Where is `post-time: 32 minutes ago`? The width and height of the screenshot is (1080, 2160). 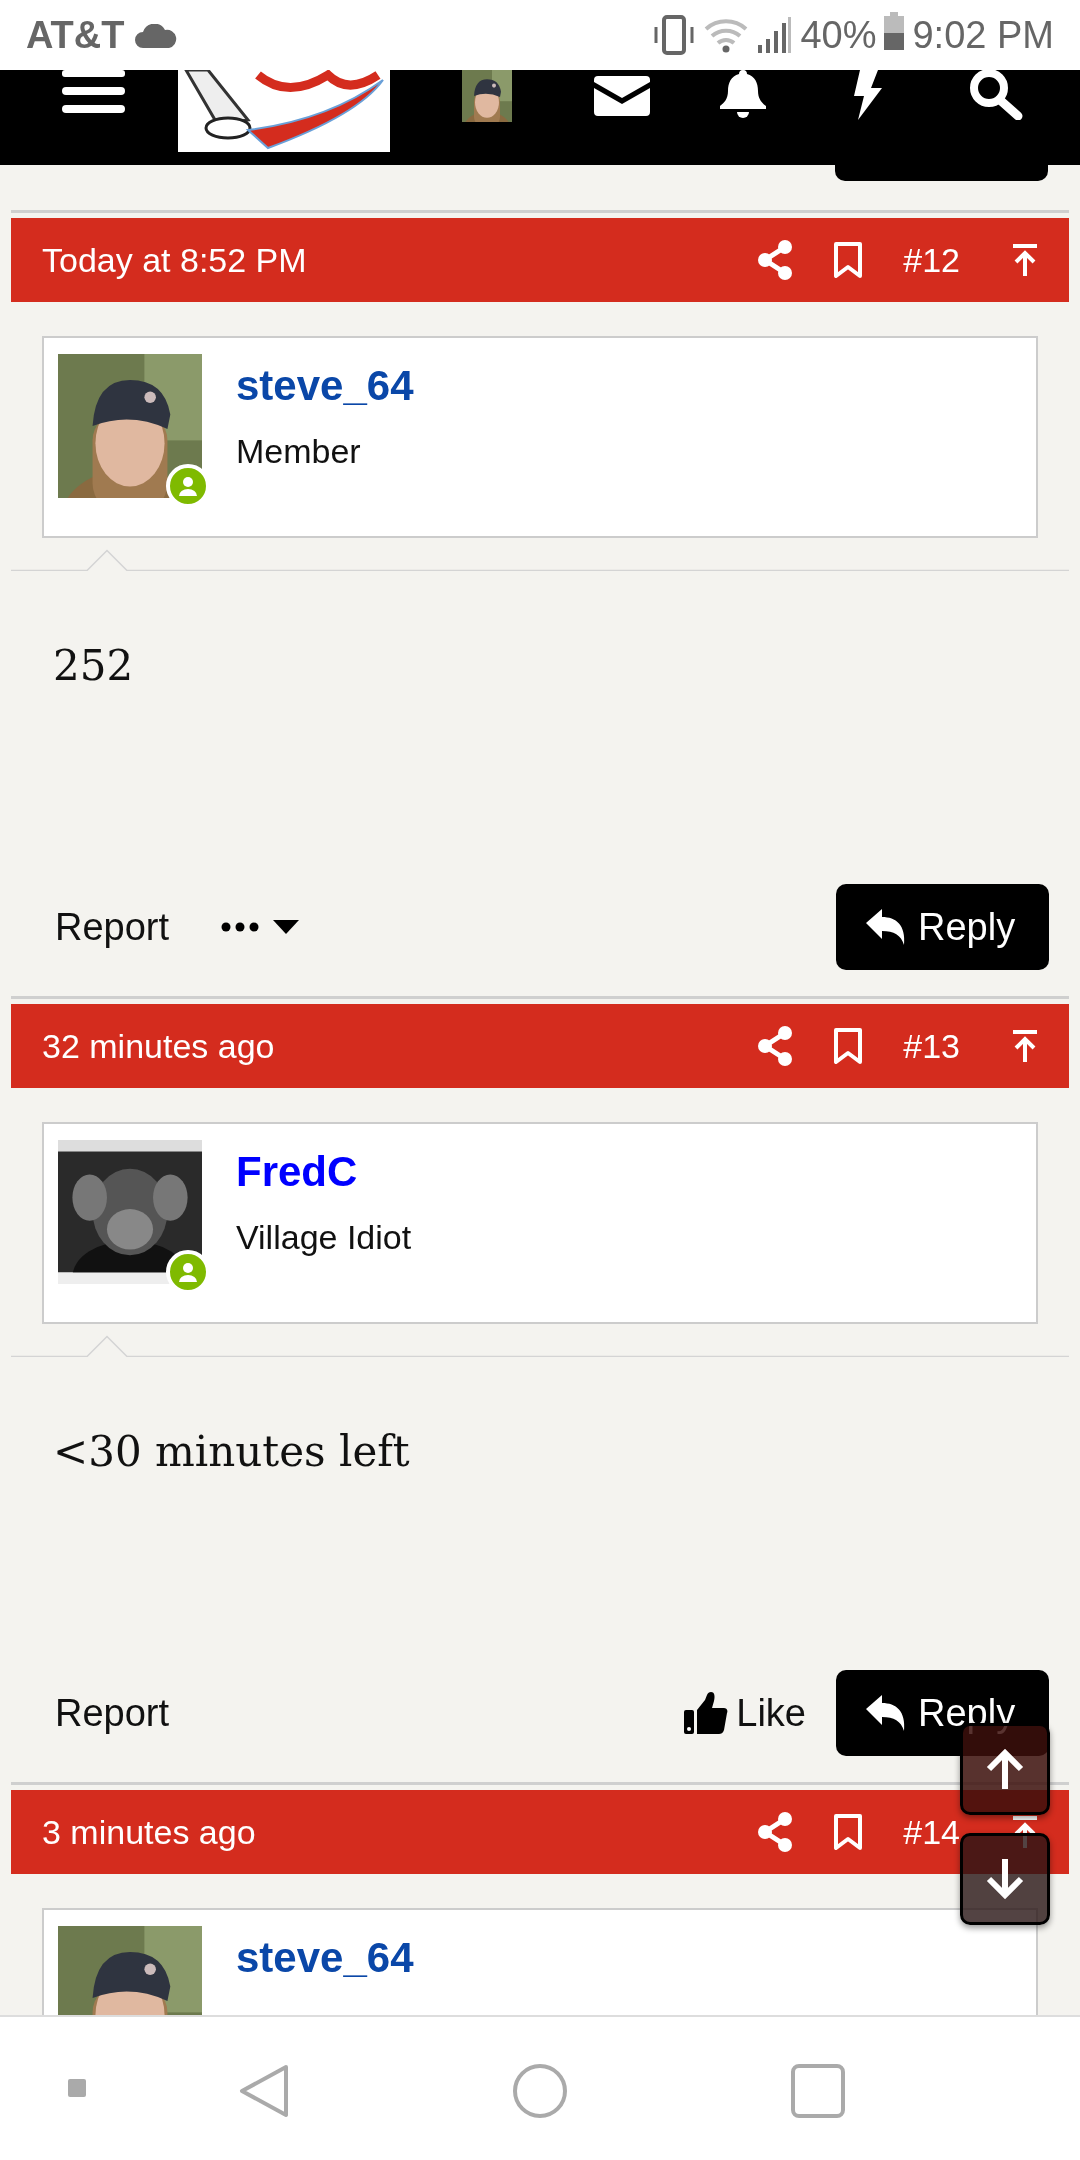 post-time: 32 minutes ago is located at coordinates (158, 1046).